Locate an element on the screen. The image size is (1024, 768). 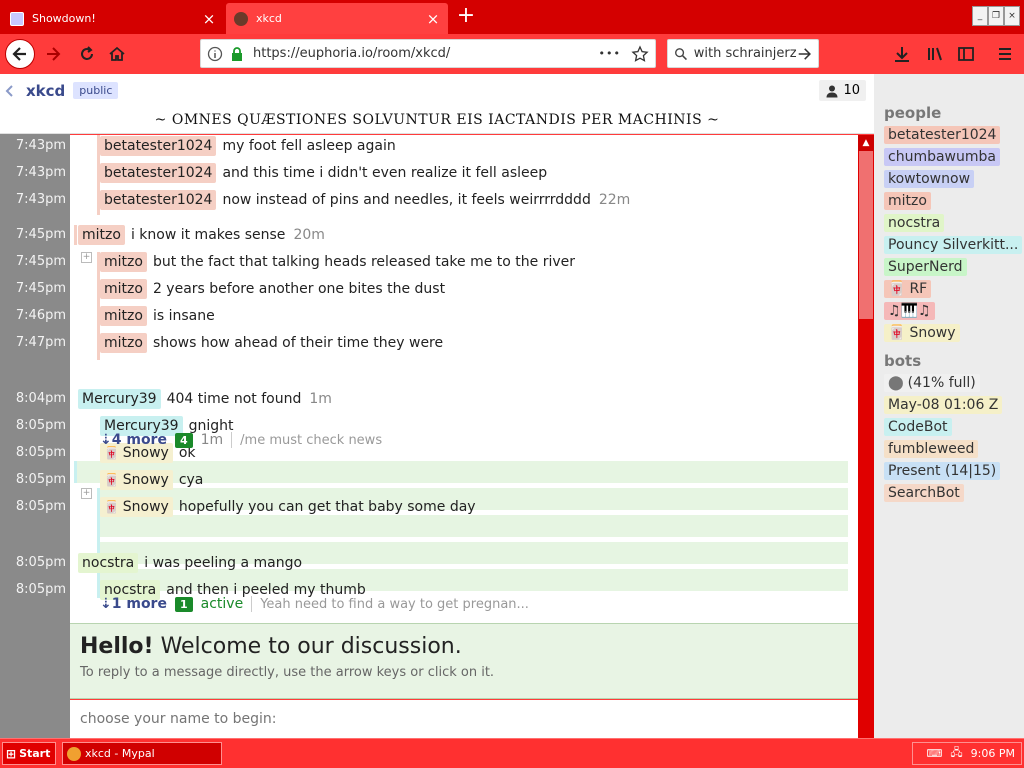
library-button is located at coordinates (935, 54).